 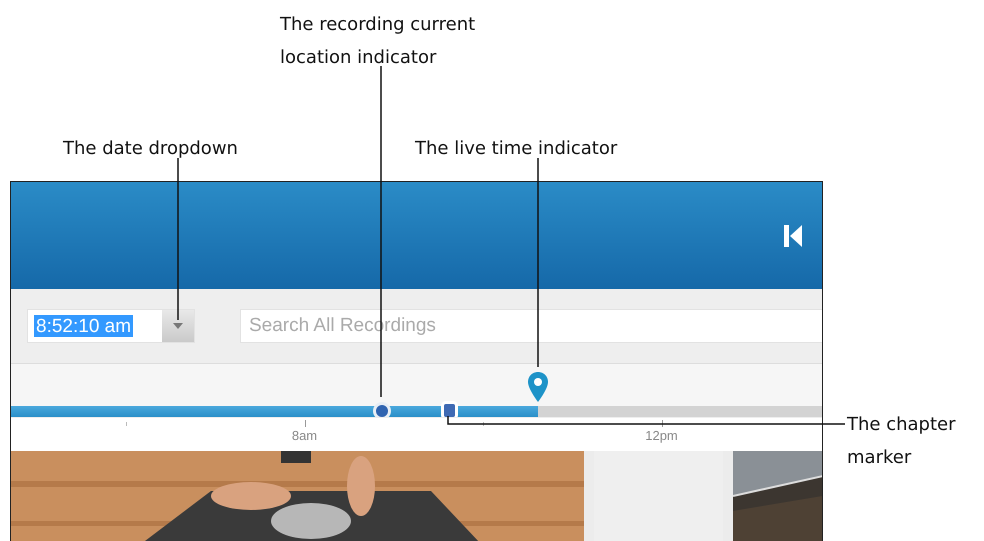 What do you see at coordinates (304, 435) in the screenshot?
I see `axis-label: 8am` at bounding box center [304, 435].